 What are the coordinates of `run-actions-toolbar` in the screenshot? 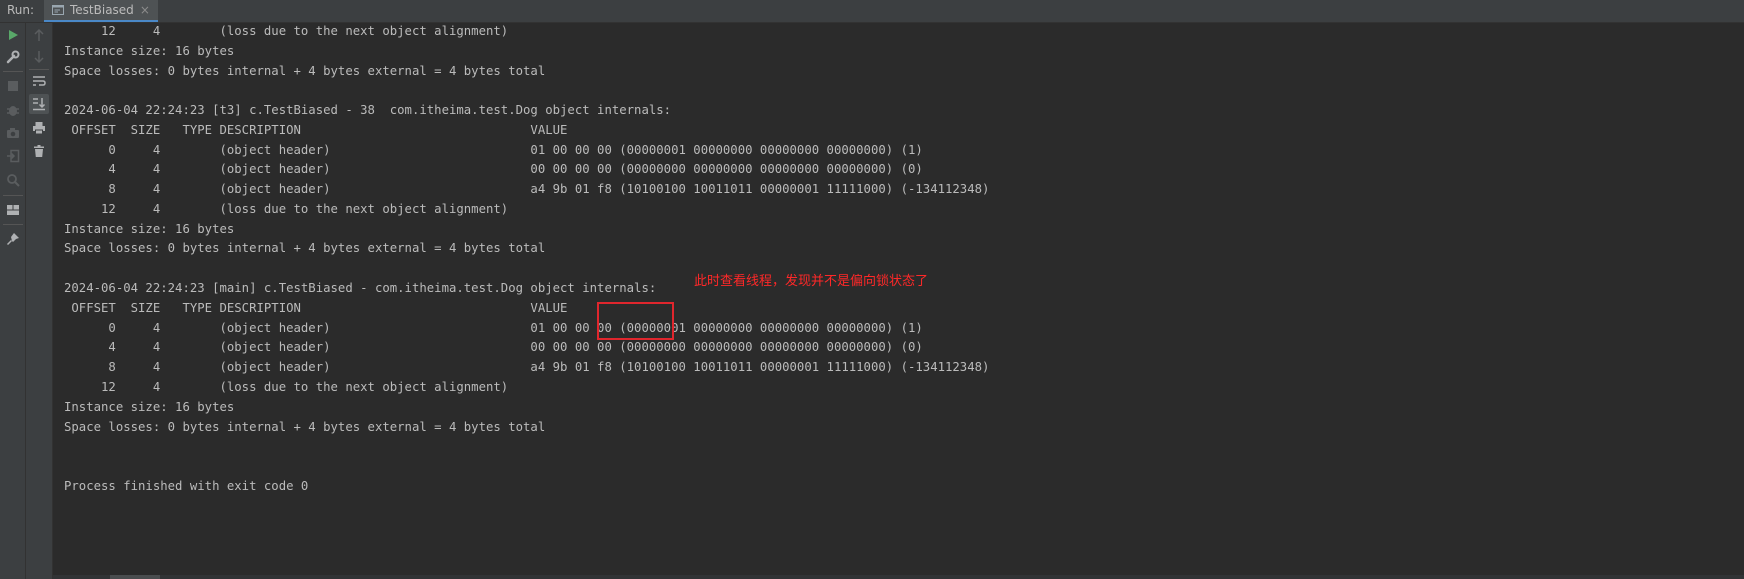 It's located at (13, 301).